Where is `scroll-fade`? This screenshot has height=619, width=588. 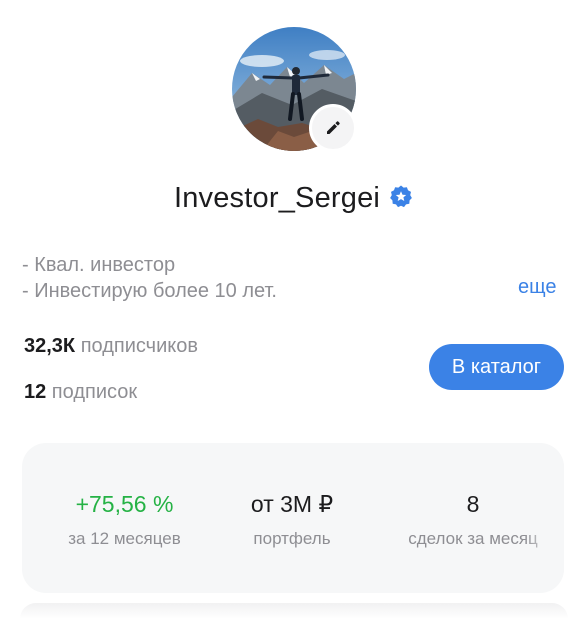
scroll-fade is located at coordinates (544, 518).